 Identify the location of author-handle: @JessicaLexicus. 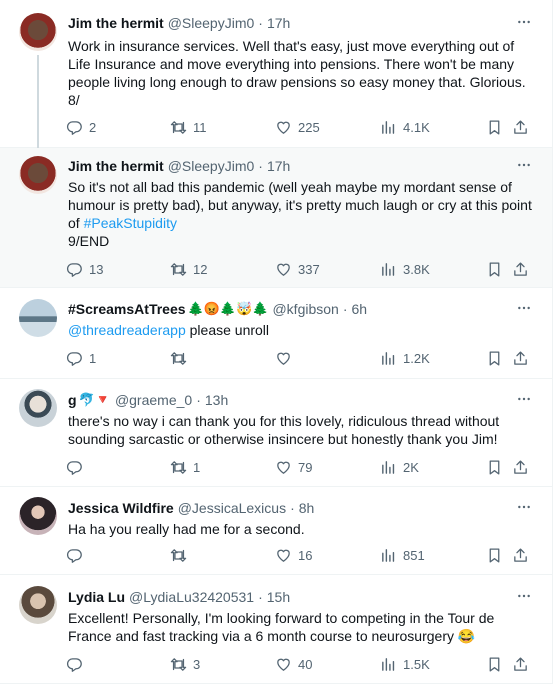
(232, 508).